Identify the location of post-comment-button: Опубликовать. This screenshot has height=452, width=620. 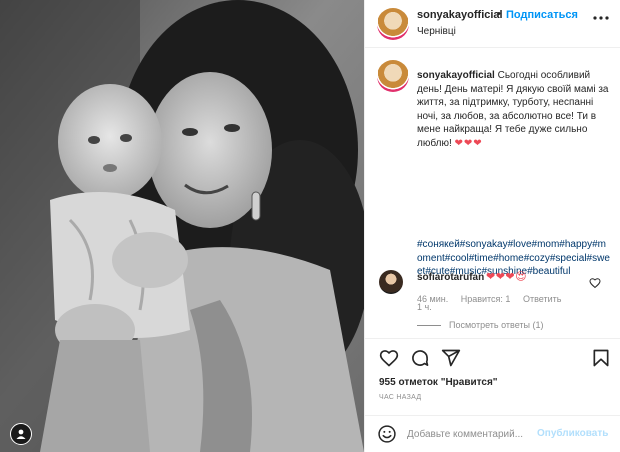
(572, 433).